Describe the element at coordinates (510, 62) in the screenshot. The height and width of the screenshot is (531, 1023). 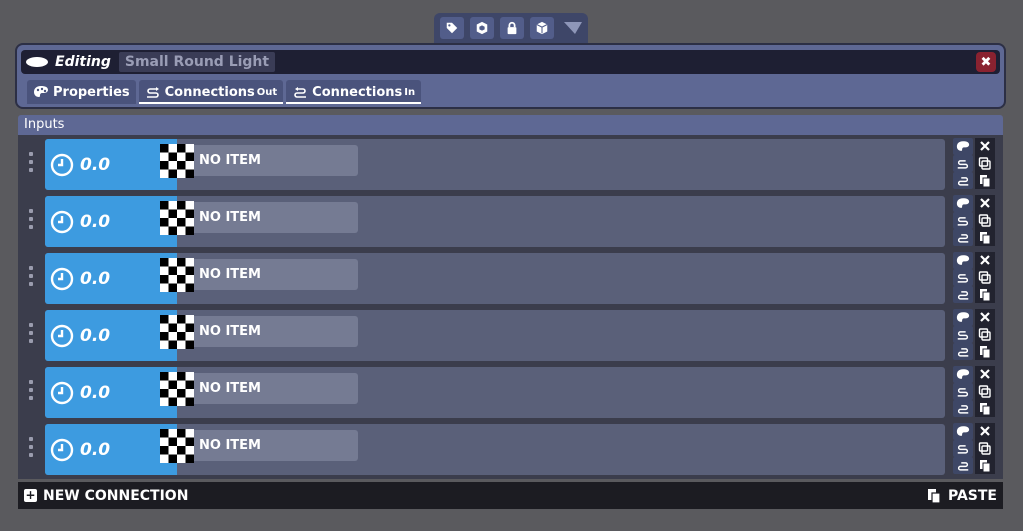
I see `title-bar: Editing Small Round Light ✖` at that location.